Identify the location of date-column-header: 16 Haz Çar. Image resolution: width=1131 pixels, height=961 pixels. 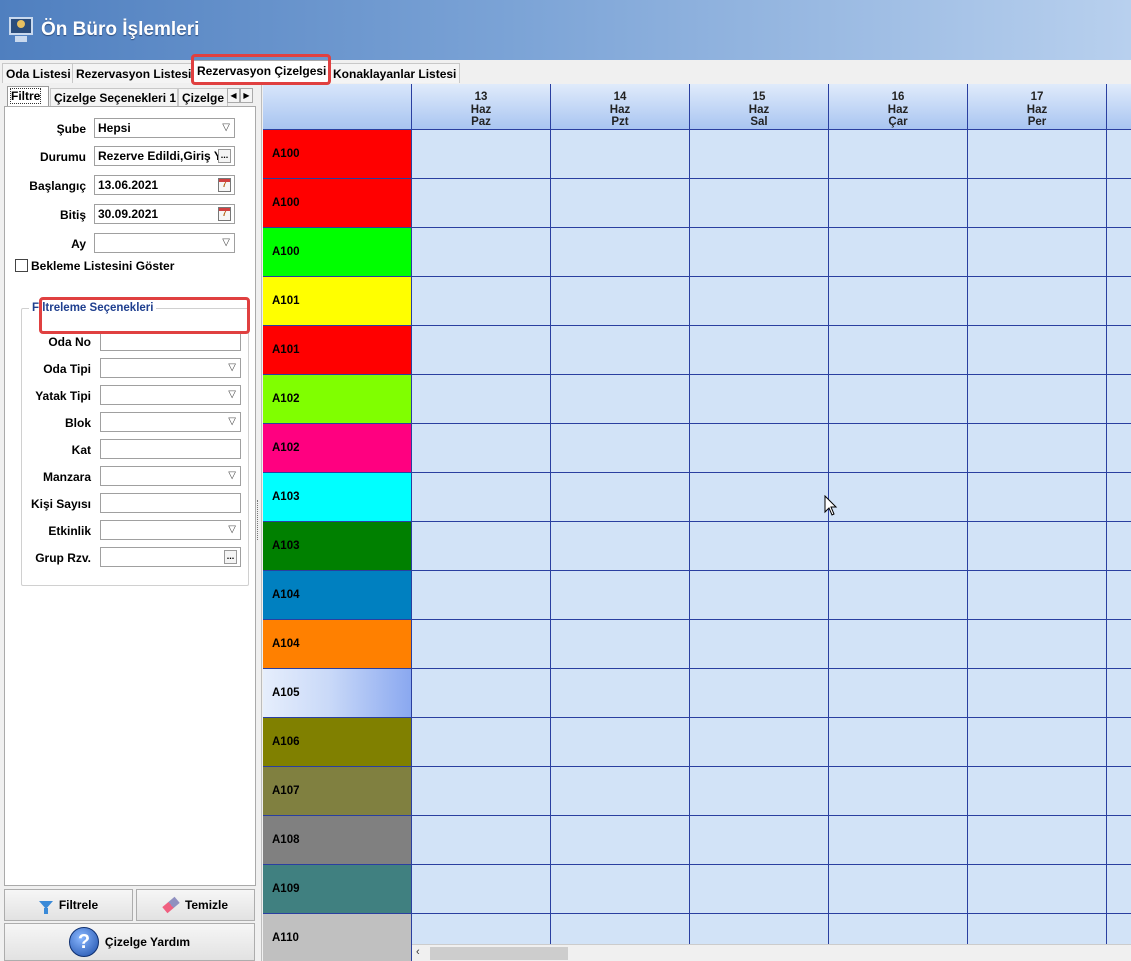
(898, 107).